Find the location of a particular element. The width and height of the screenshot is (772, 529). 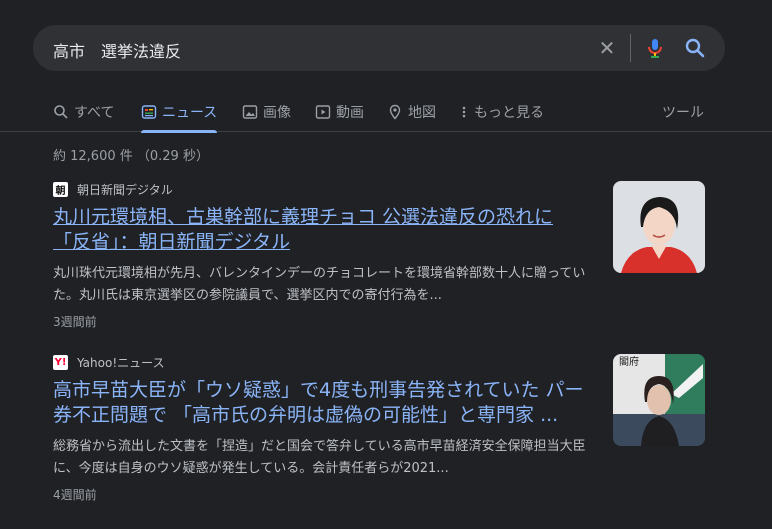

asahi-favicon-icon: 朝 is located at coordinates (60, 189).